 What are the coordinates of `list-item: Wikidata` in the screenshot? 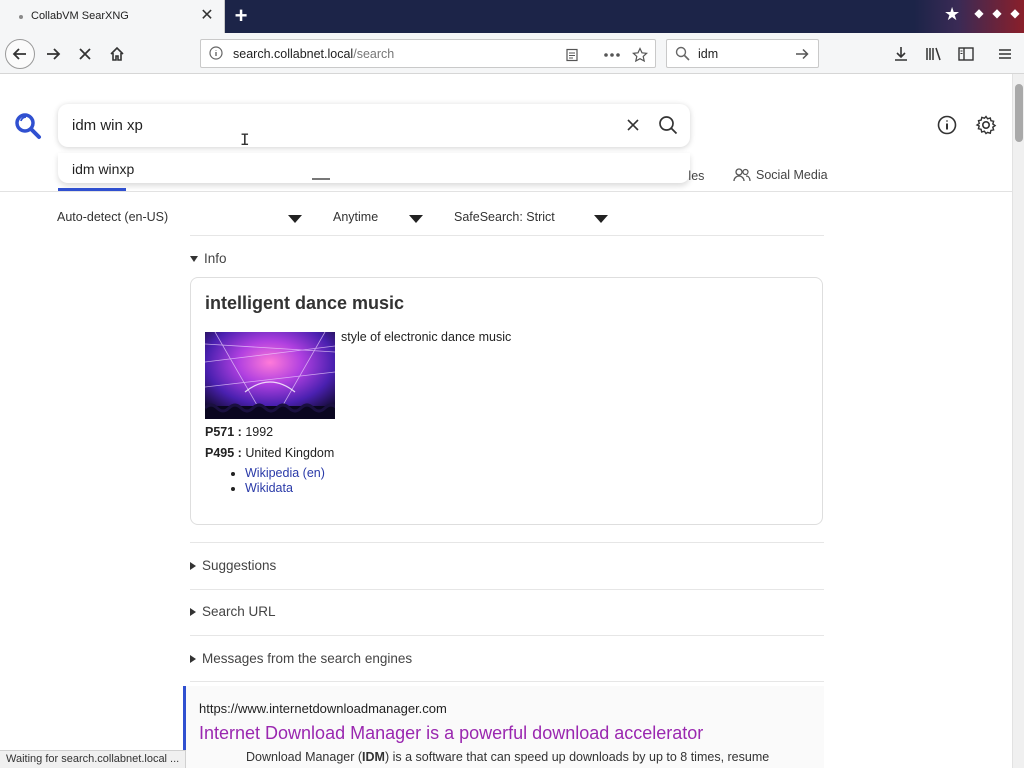 It's located at (285, 488).